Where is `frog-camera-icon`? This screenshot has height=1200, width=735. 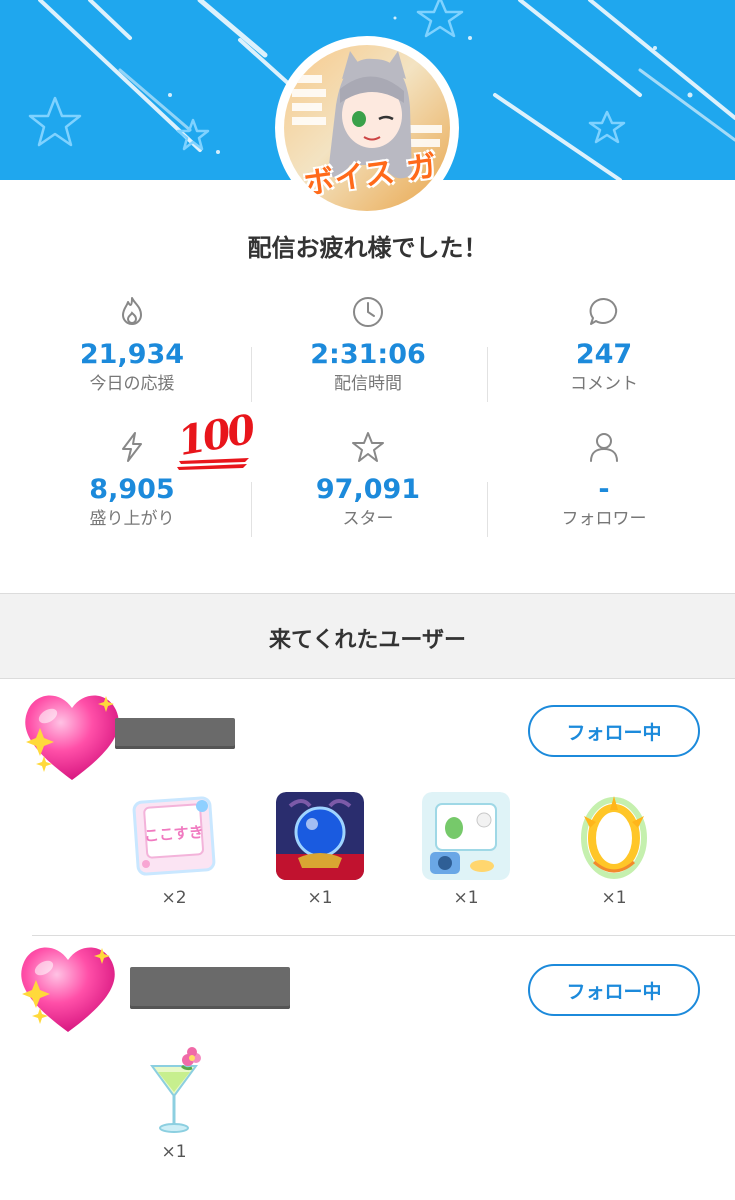
frog-camera-icon is located at coordinates (466, 836).